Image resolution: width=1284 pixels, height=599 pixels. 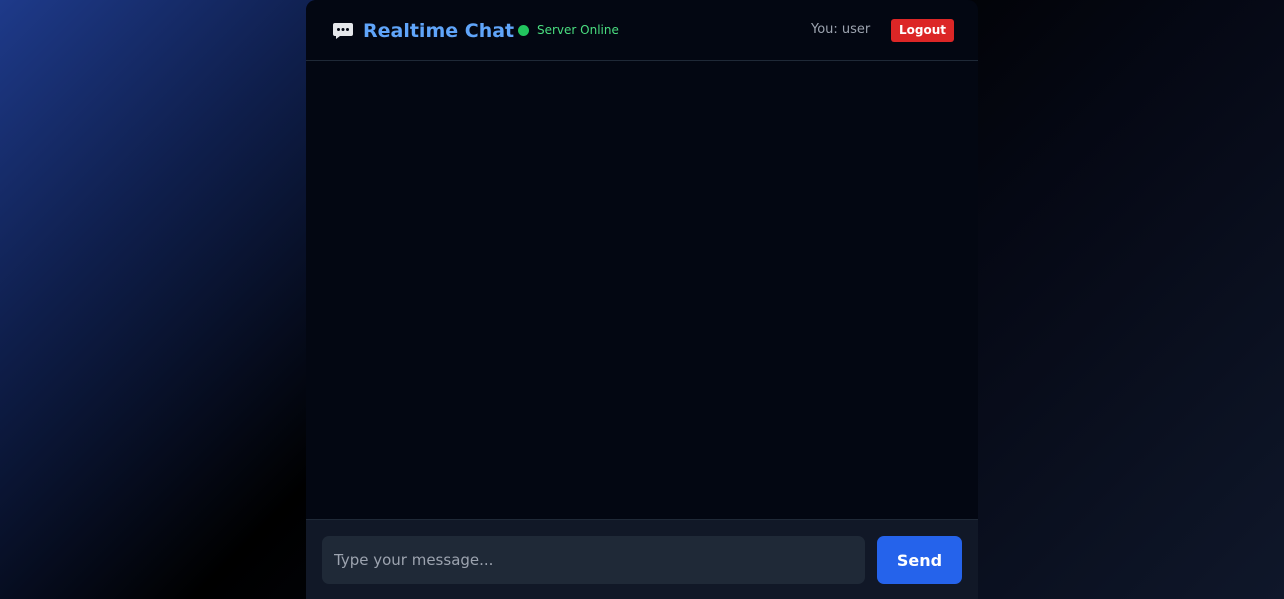 I want to click on message-input, so click(x=593, y=560).